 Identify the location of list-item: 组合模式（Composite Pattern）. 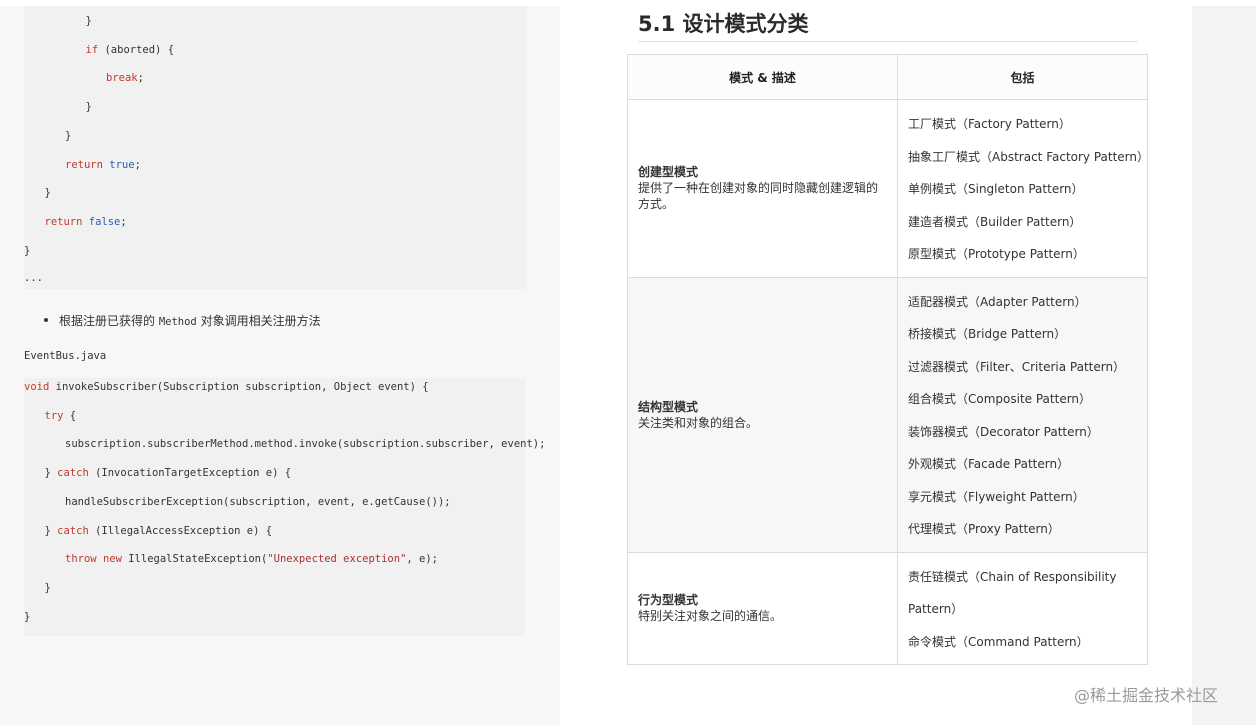
(1000, 399).